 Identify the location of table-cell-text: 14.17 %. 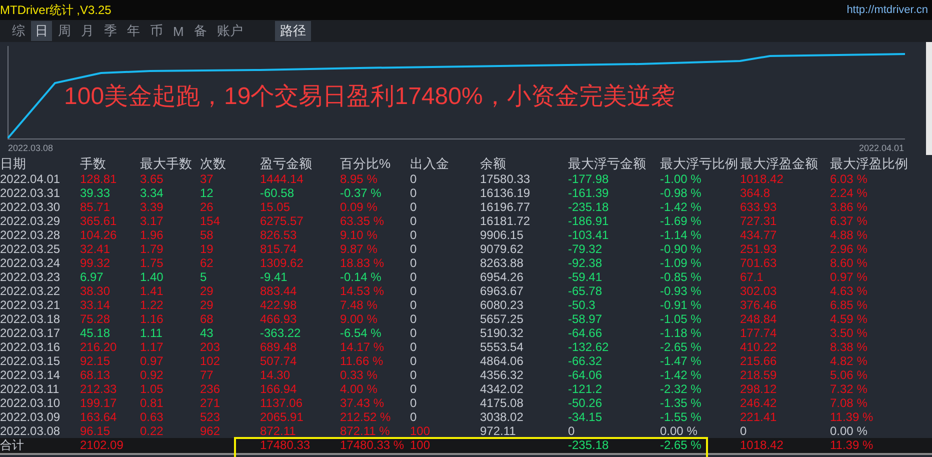
(363, 347).